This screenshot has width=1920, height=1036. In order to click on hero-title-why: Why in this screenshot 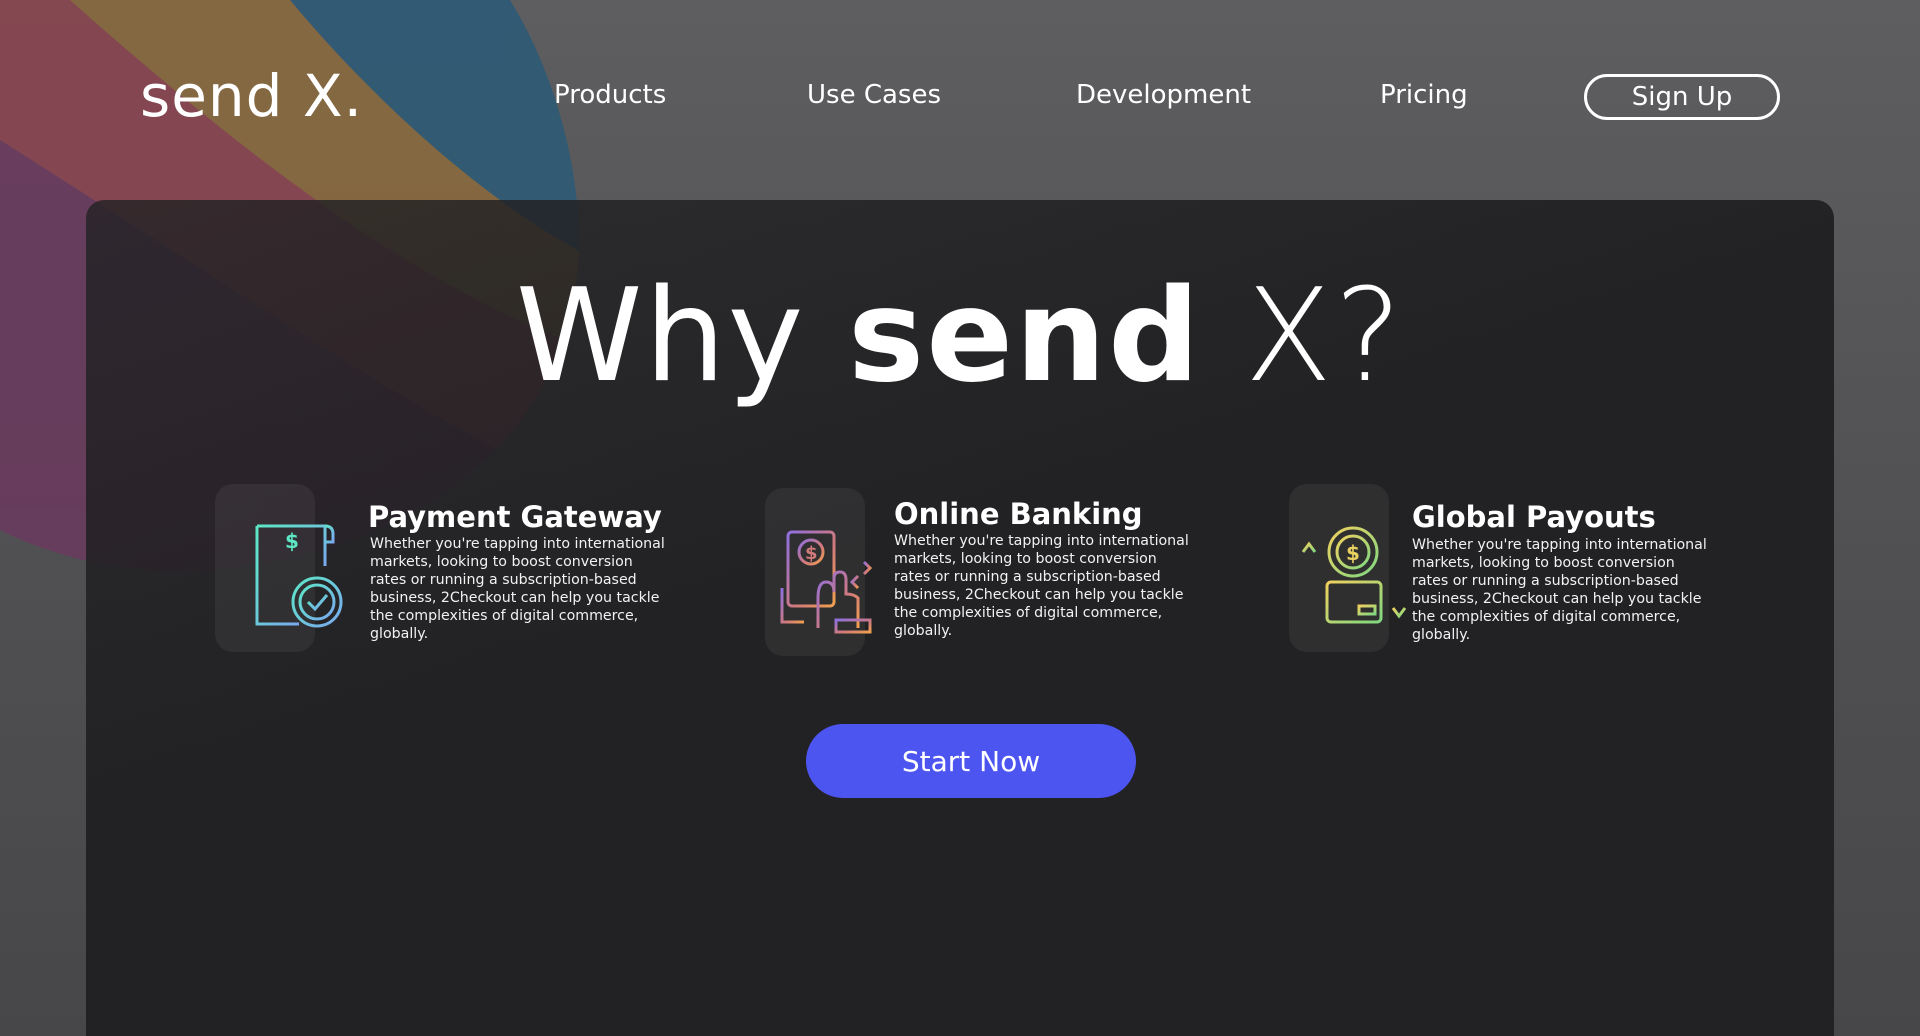, I will do `click(660, 336)`.